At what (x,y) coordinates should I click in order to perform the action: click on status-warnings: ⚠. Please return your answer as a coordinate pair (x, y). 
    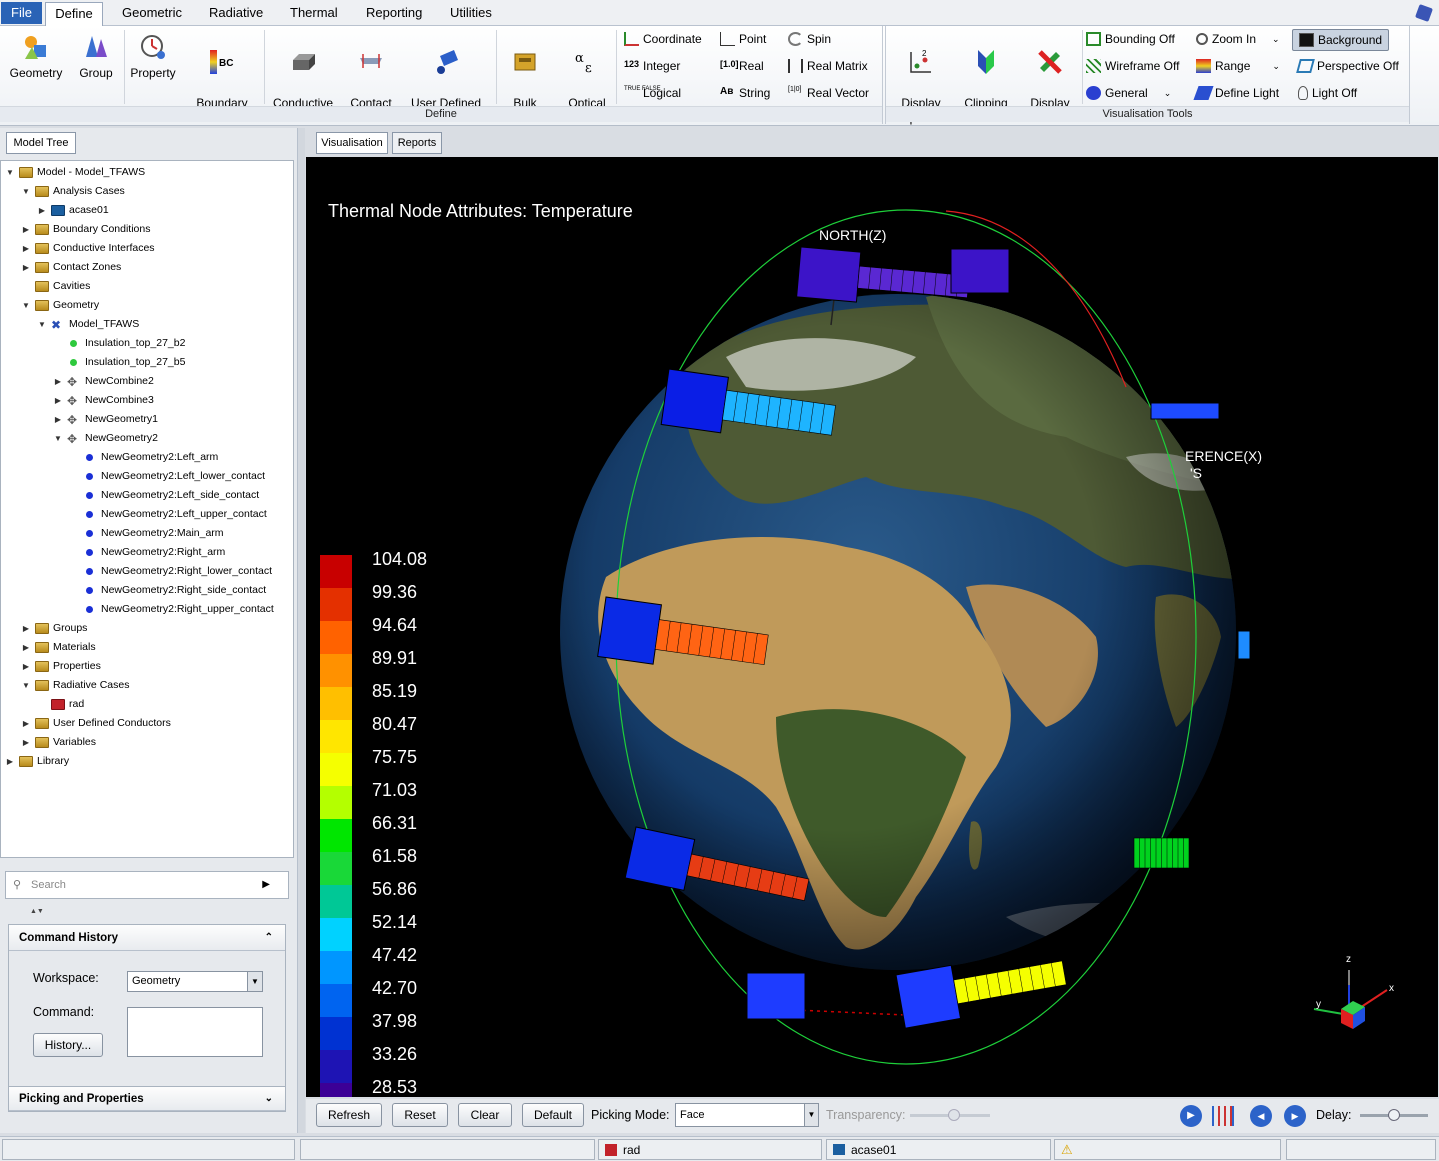
    Looking at the image, I should click on (1167, 1149).